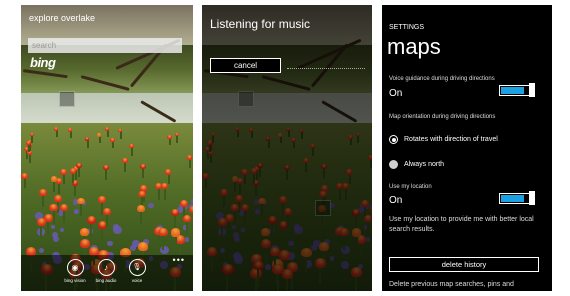  What do you see at coordinates (137, 267) in the screenshot?
I see `microphone-icon: 🎙` at bounding box center [137, 267].